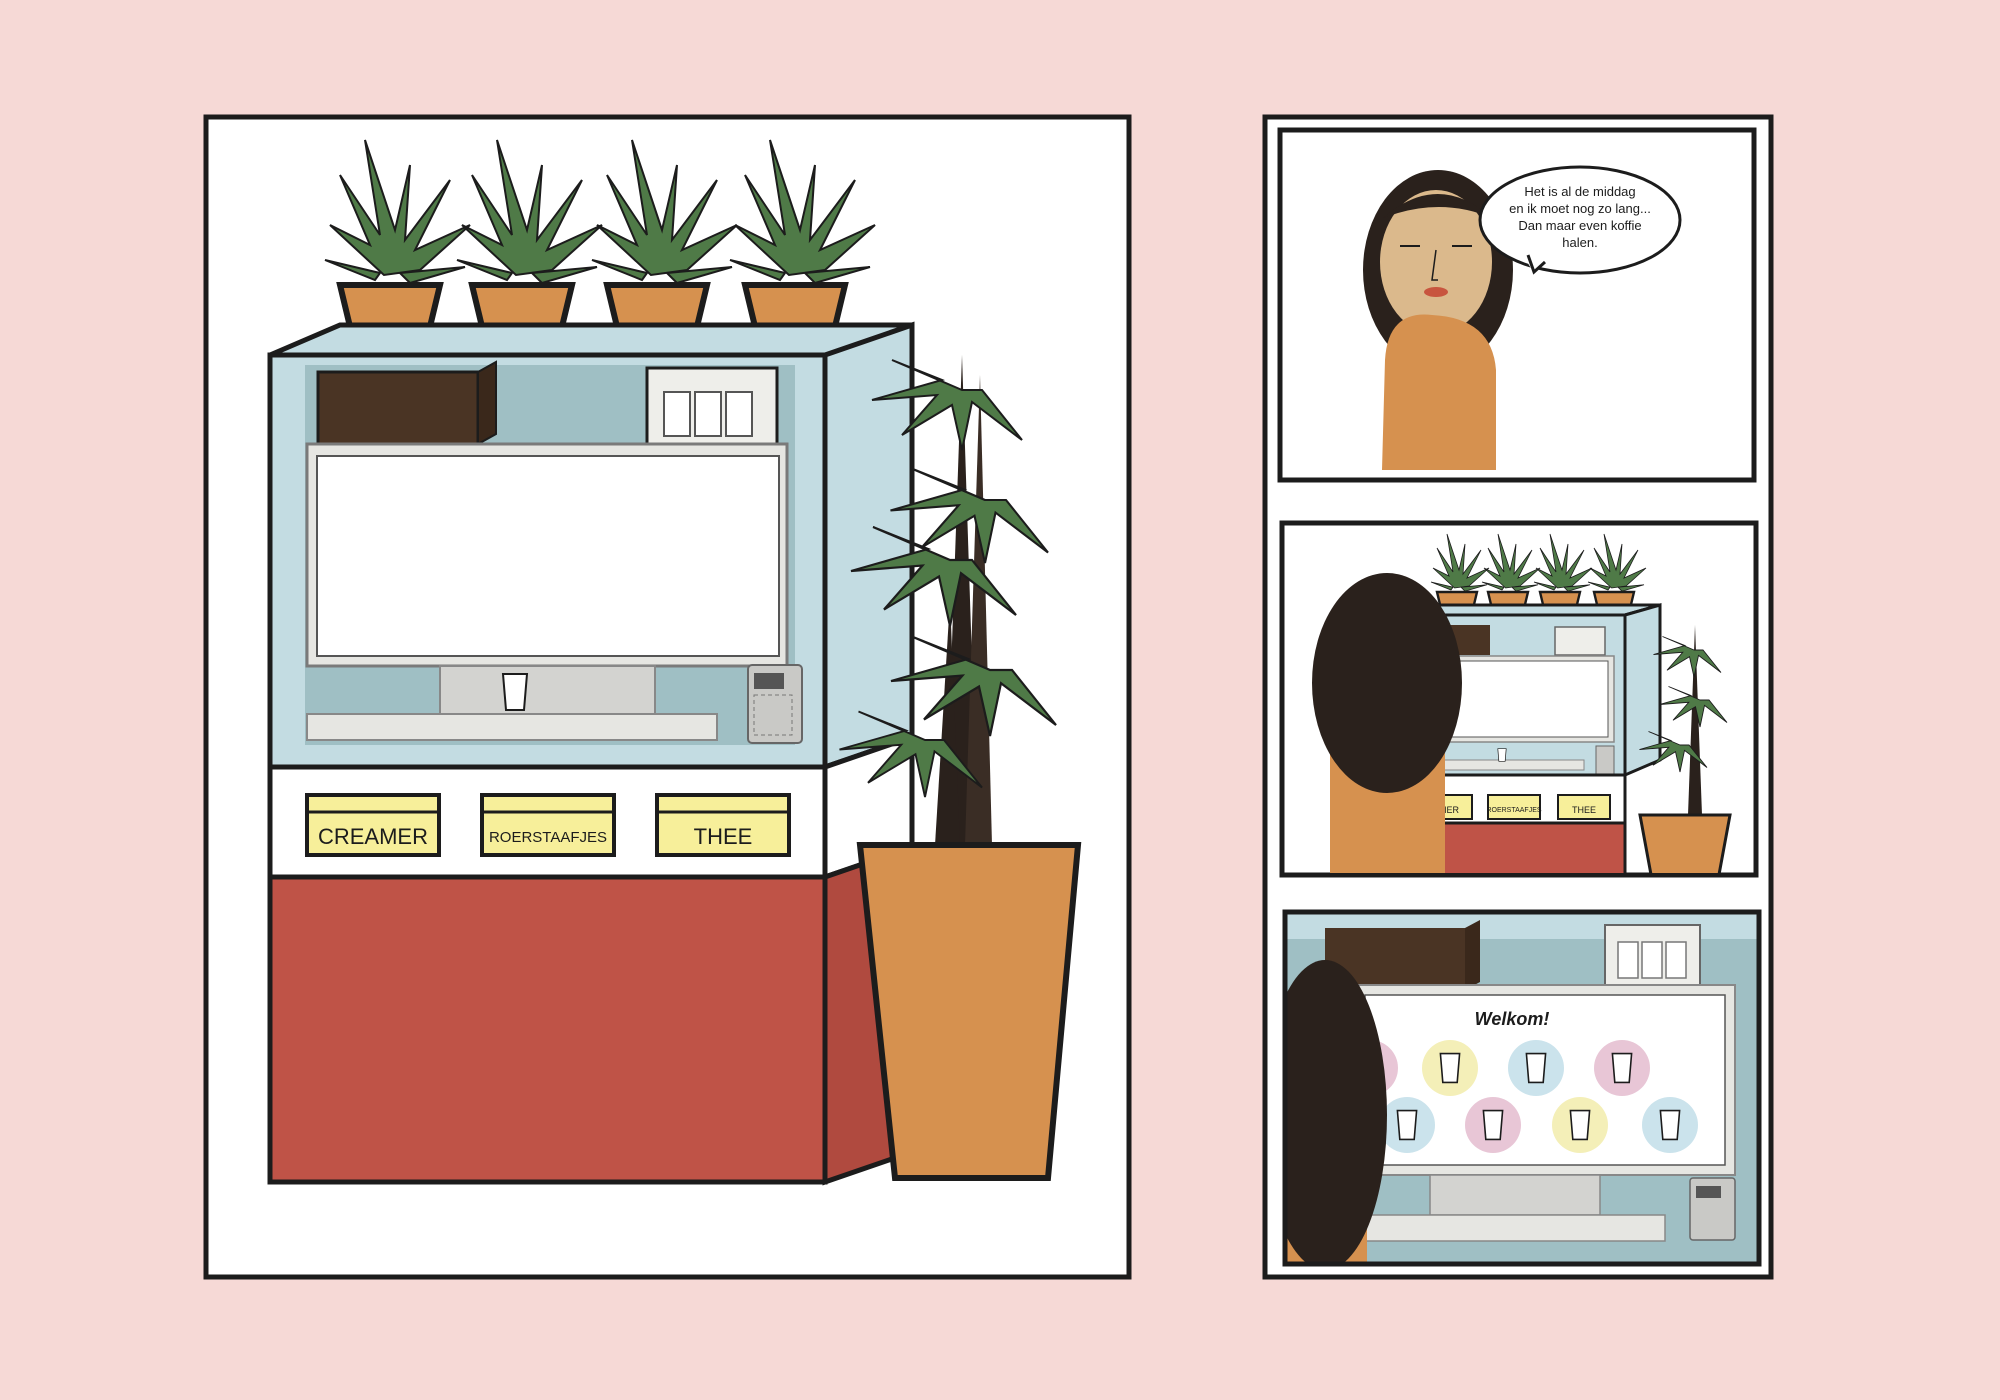  Describe the element at coordinates (1387, 683) in the screenshot. I see `hair-back` at that location.